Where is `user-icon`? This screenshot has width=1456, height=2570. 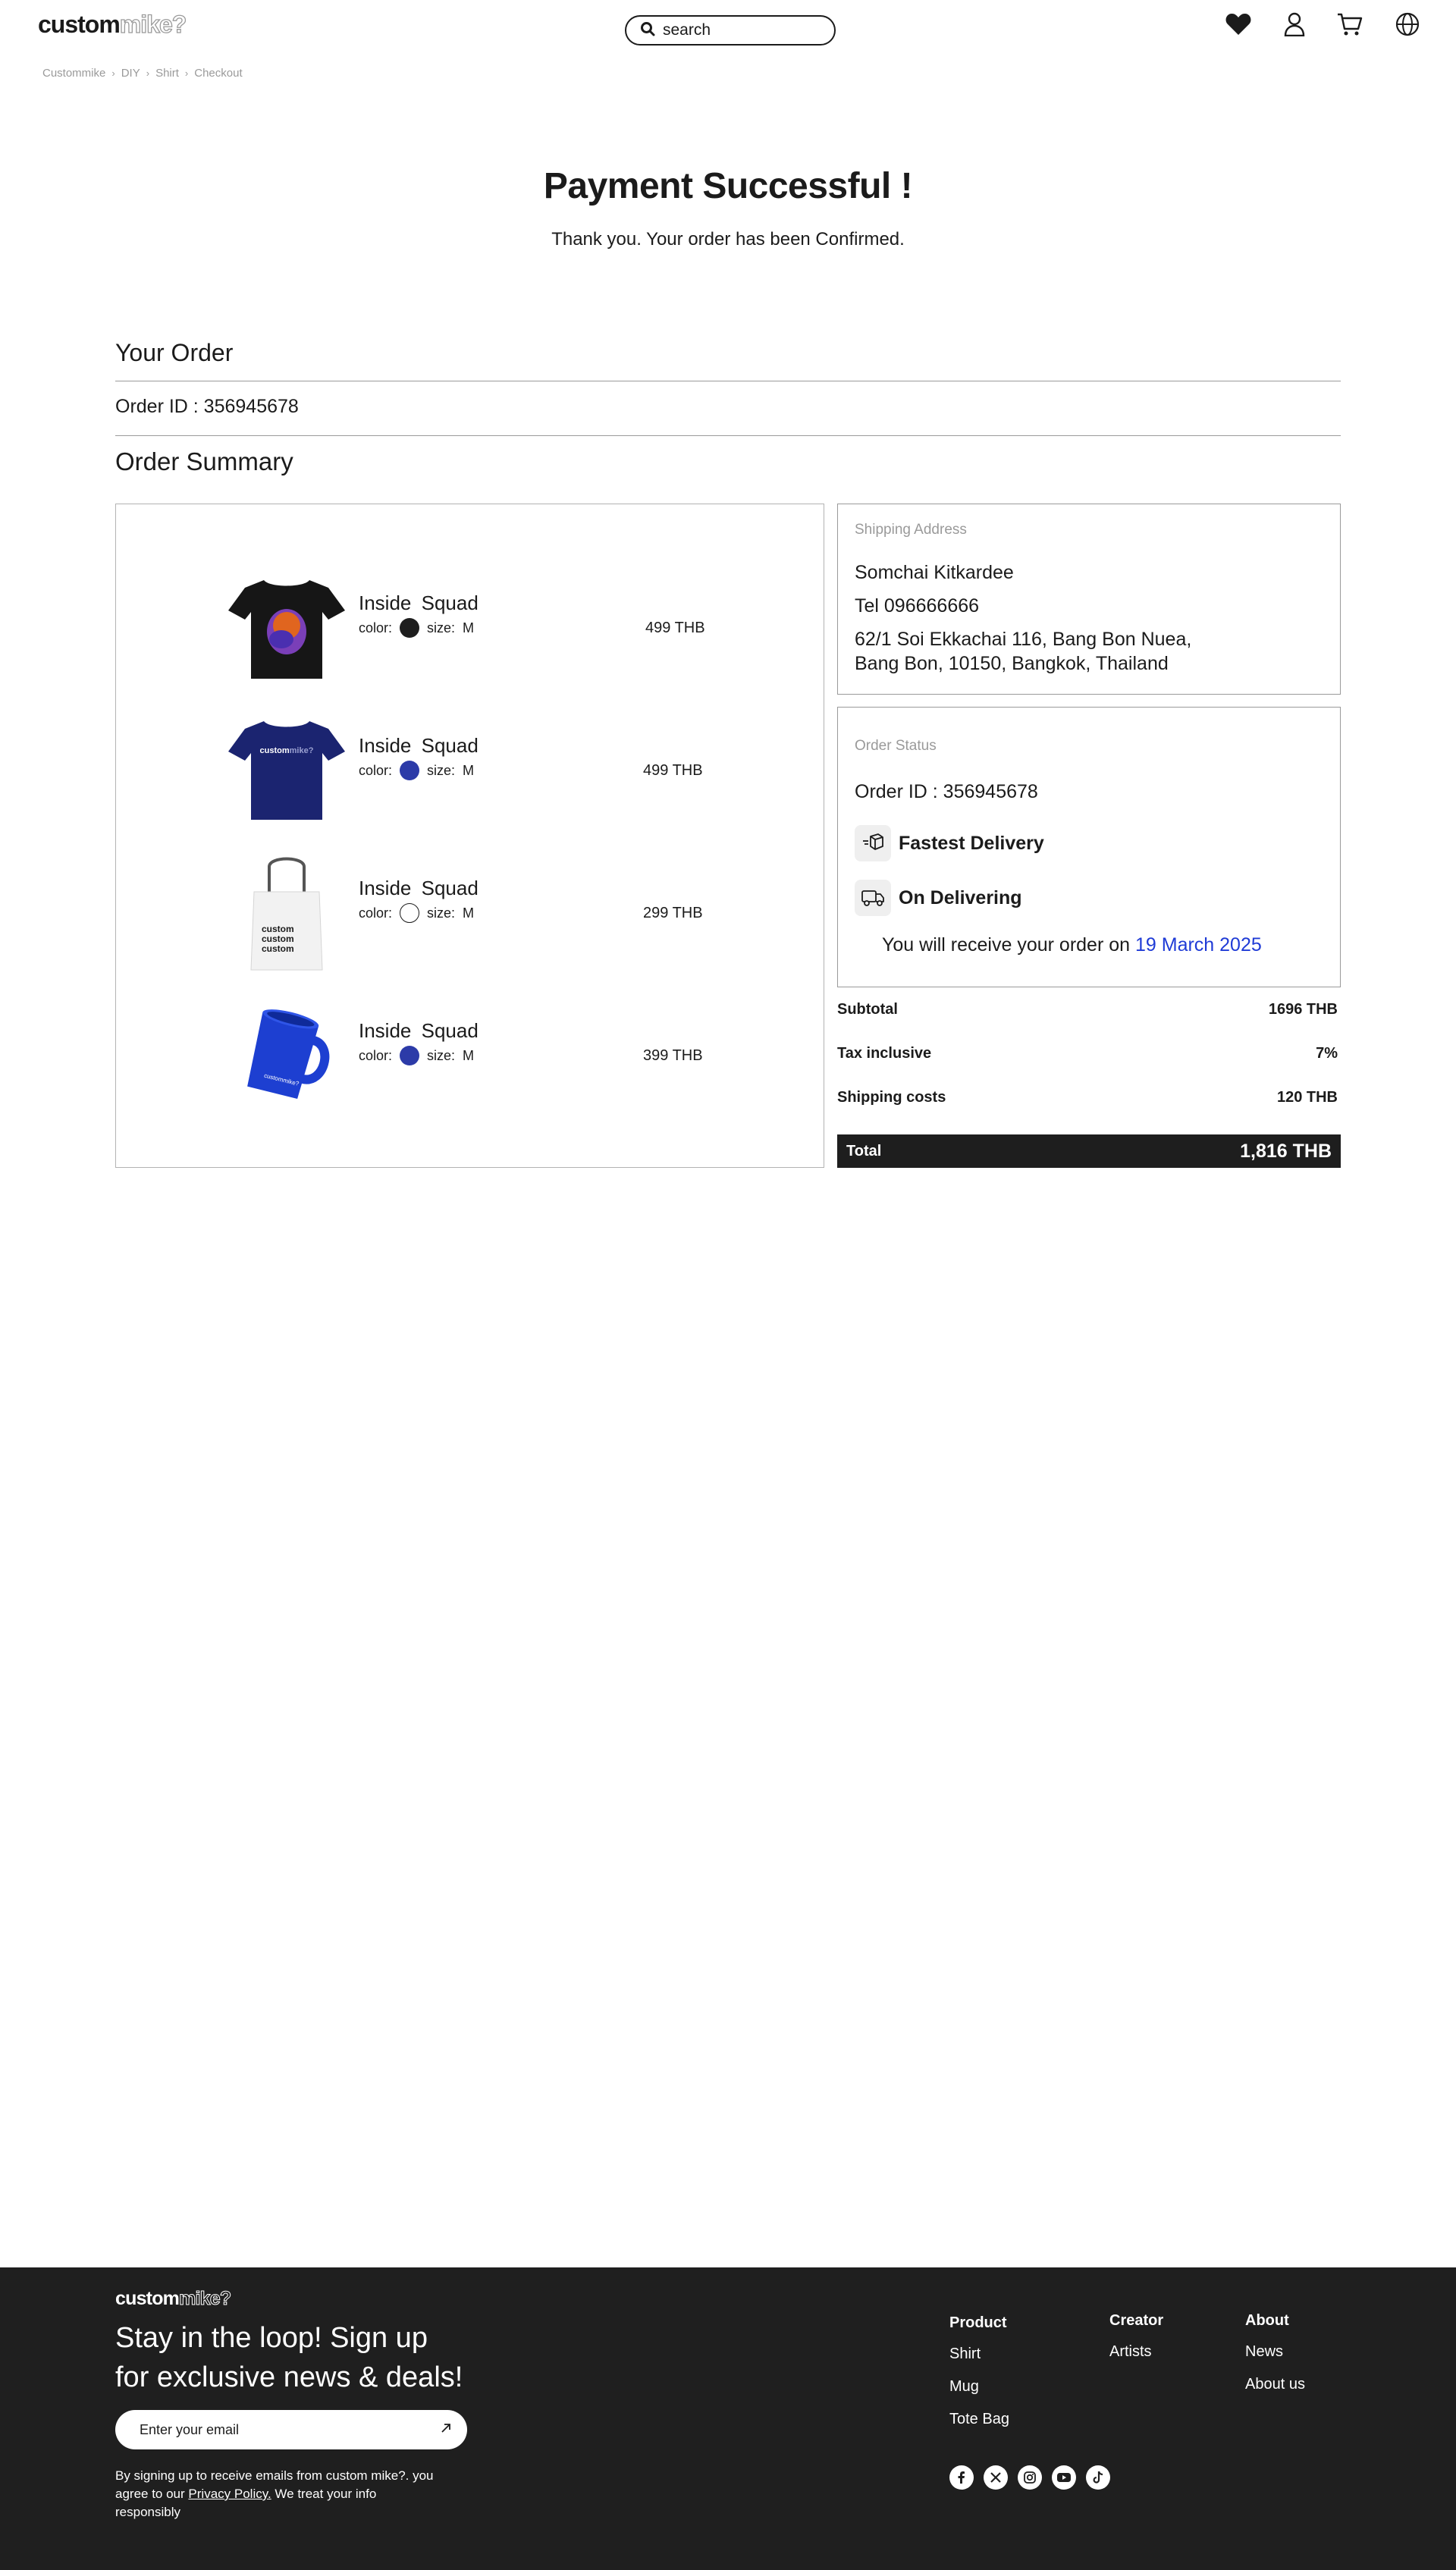 user-icon is located at coordinates (1294, 24).